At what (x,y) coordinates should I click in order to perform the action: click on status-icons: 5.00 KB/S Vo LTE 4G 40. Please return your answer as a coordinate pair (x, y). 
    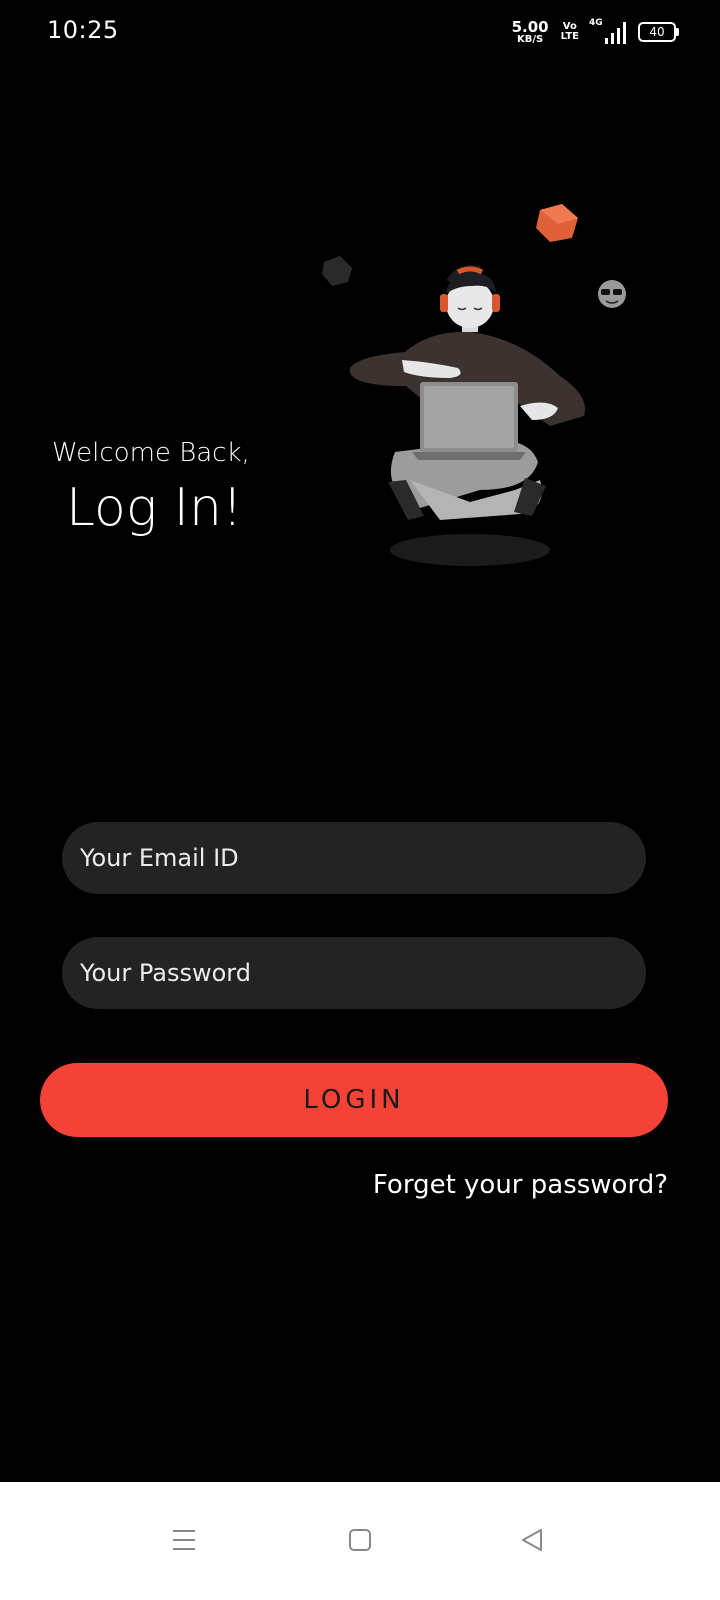
    Looking at the image, I should click on (595, 31).